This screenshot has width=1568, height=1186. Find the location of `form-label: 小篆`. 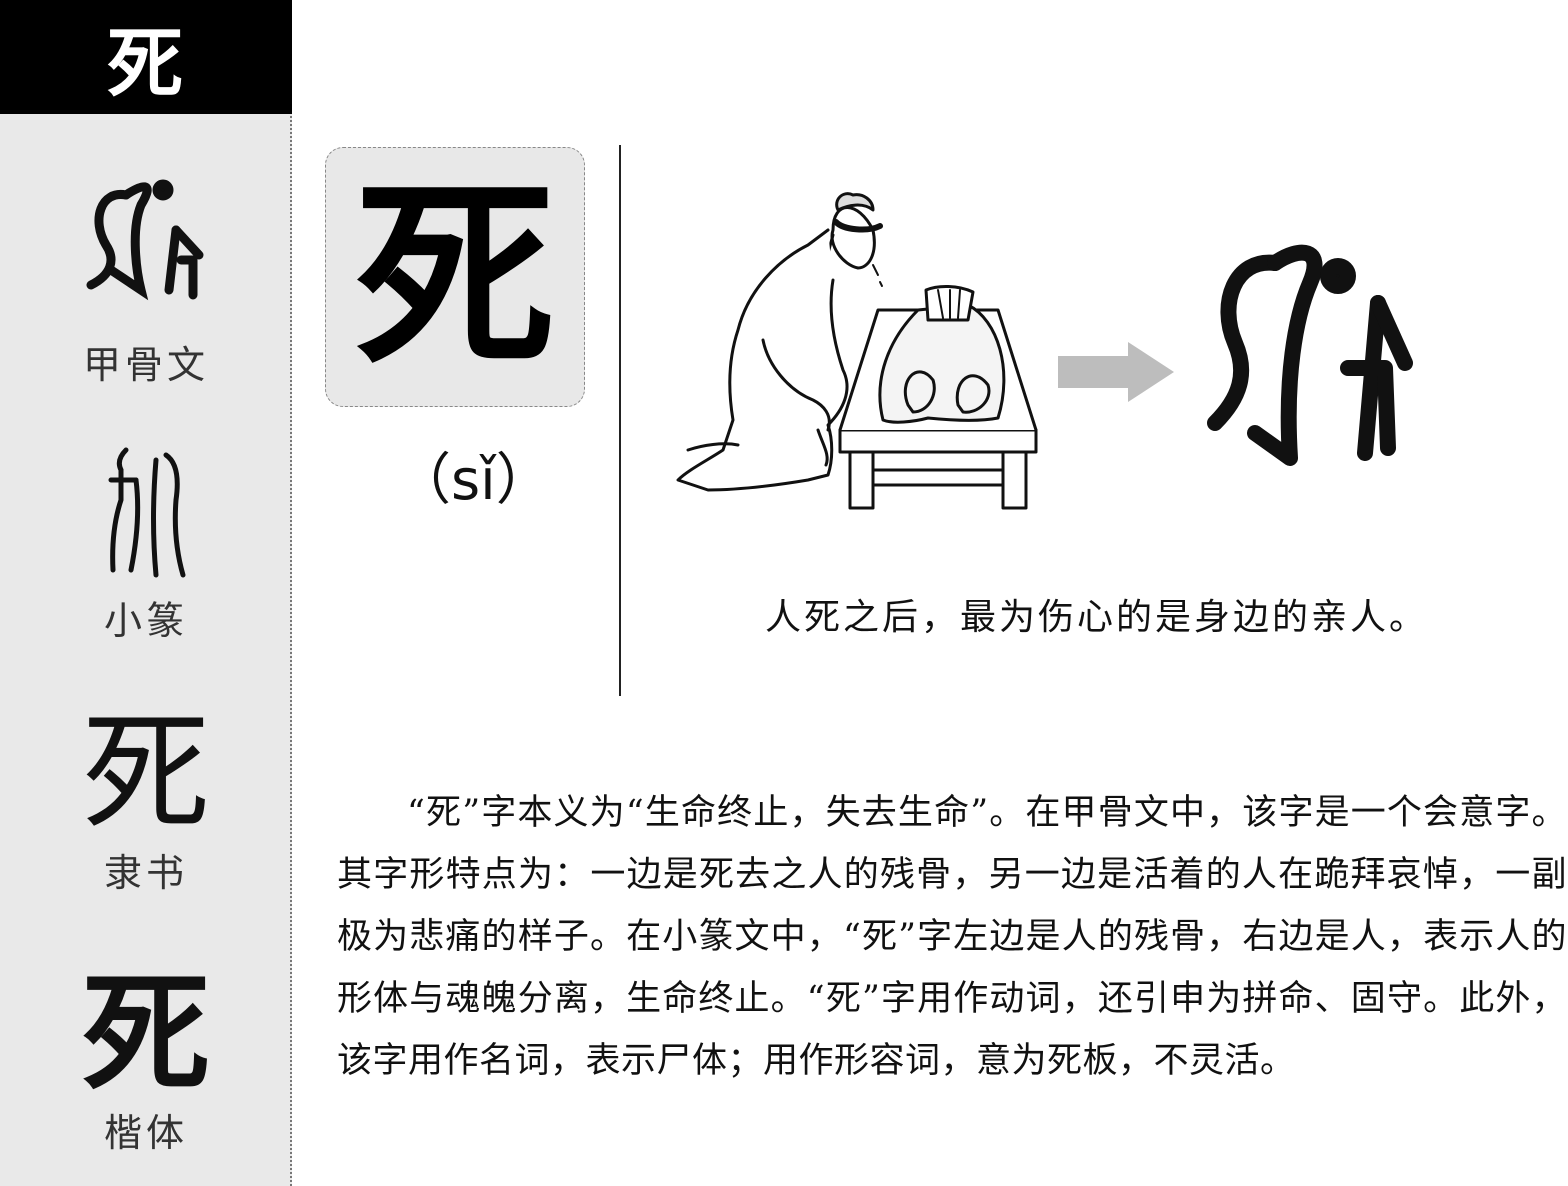

form-label: 小篆 is located at coordinates (145, 621).